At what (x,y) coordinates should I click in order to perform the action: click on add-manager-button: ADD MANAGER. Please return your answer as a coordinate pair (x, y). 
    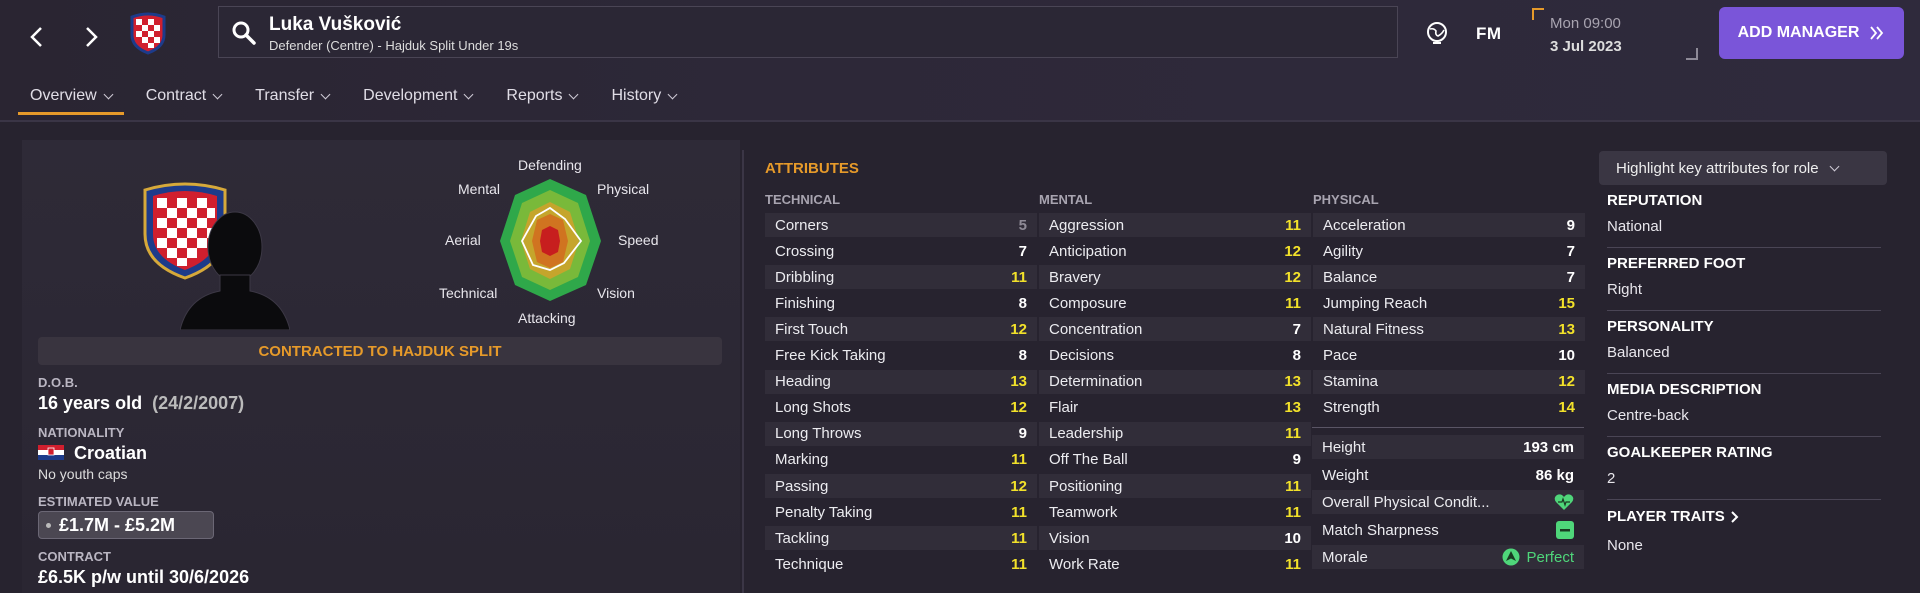
    Looking at the image, I should click on (1811, 33).